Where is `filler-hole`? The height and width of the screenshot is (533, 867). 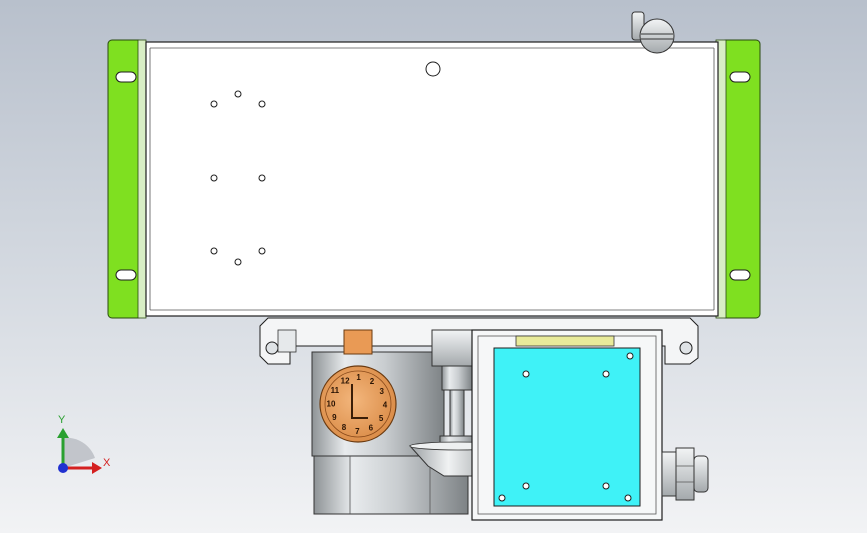 filler-hole is located at coordinates (433, 69).